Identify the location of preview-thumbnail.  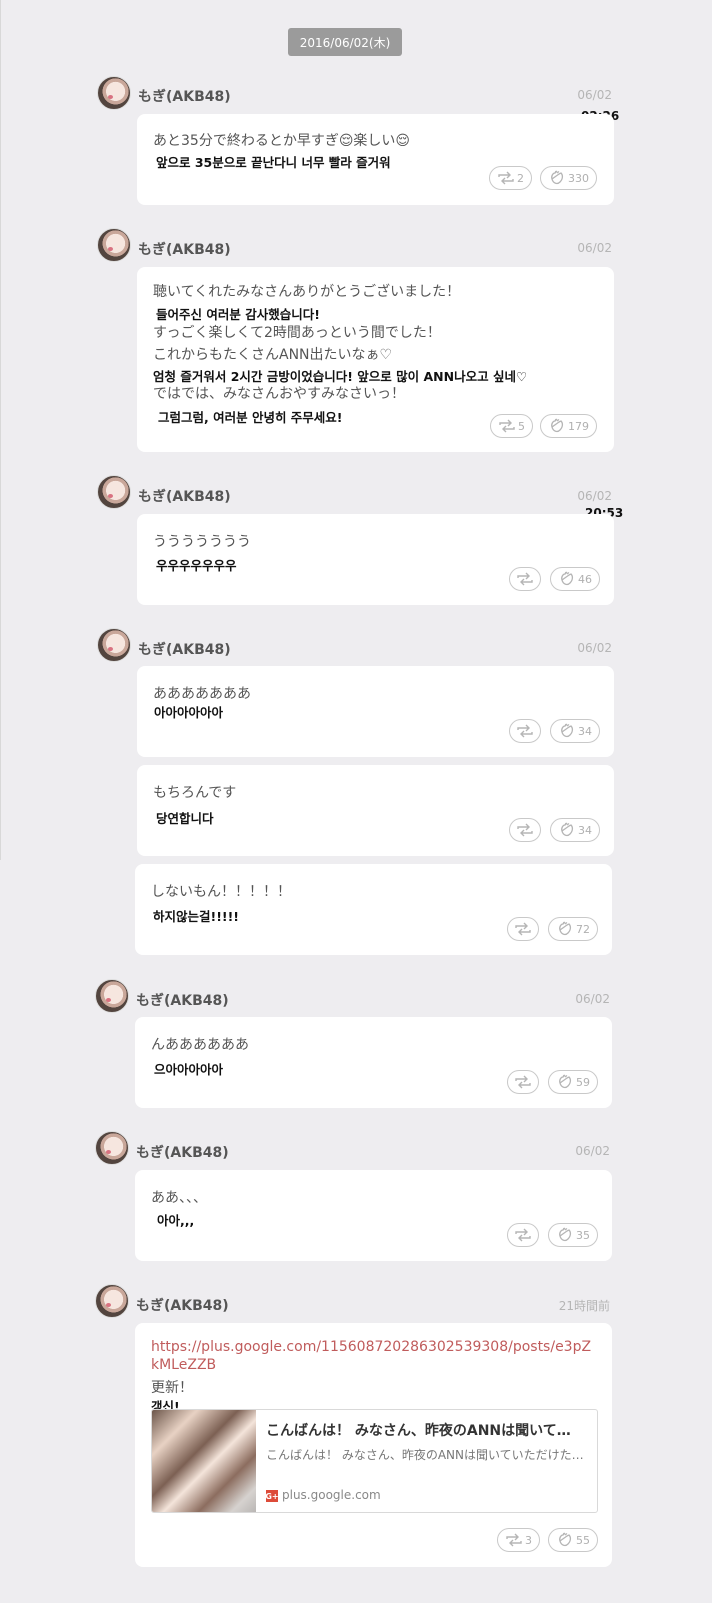
(204, 1461).